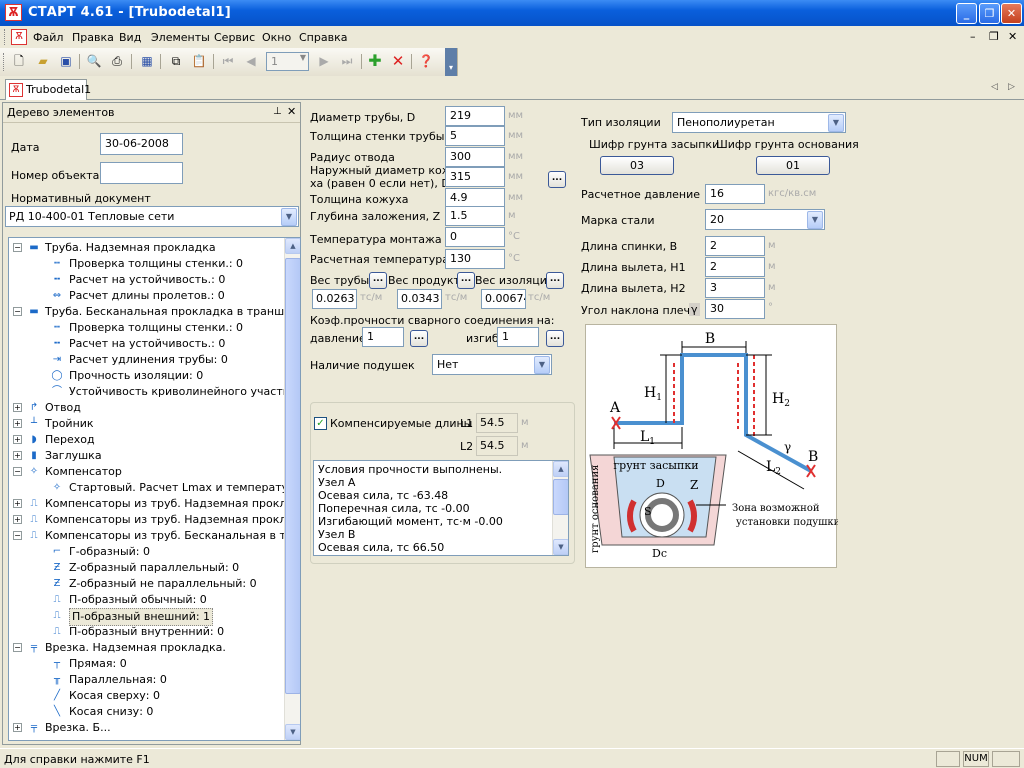  What do you see at coordinates (117, 61) in the screenshot?
I see `print-icon: ⎙` at bounding box center [117, 61].